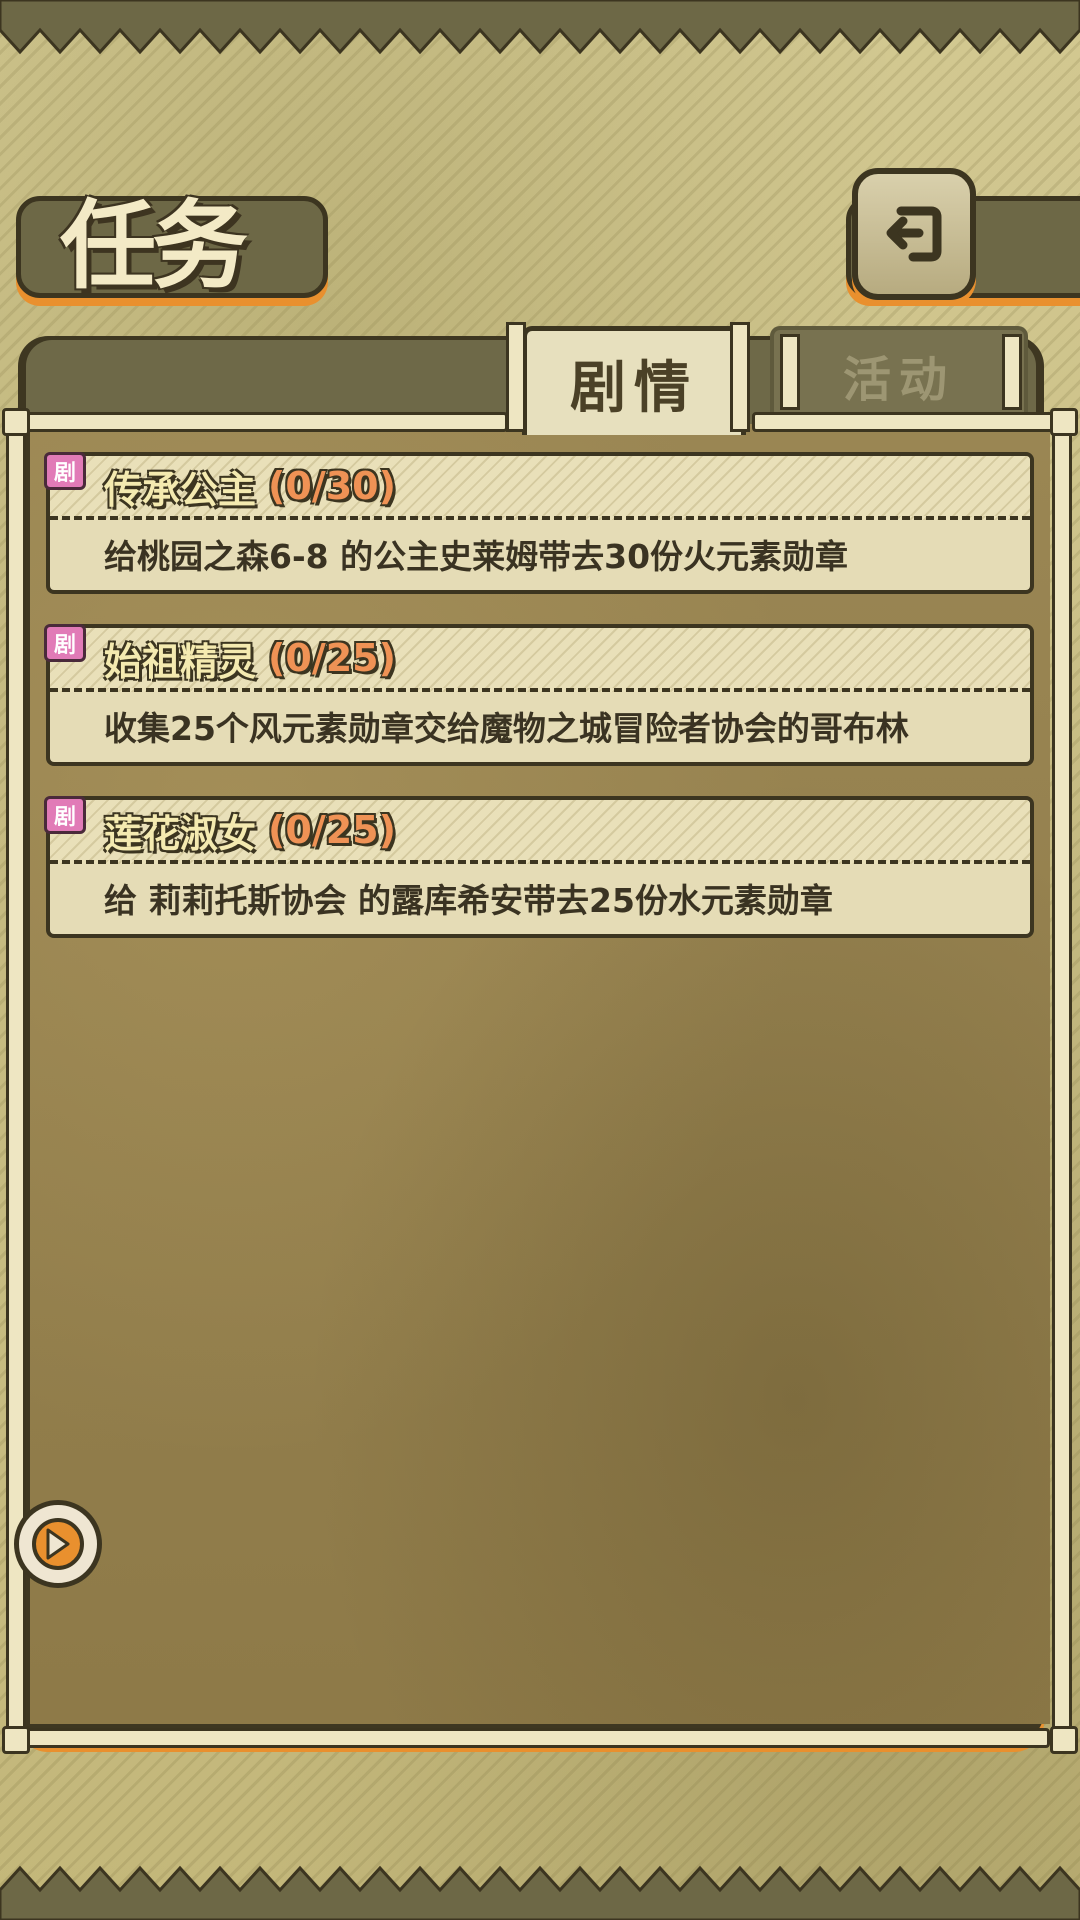 The image size is (1080, 1920). Describe the element at coordinates (740, 377) in the screenshot. I see `tab-story-post-right` at that location.